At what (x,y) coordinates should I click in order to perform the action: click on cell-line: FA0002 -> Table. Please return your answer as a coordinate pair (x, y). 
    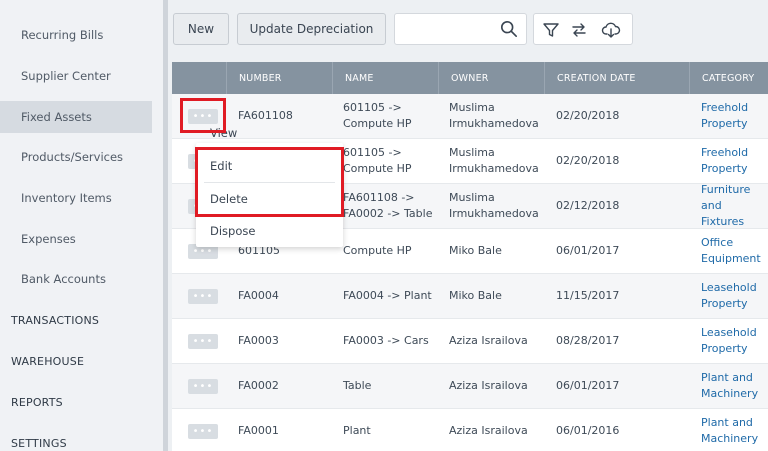
    Looking at the image, I should click on (388, 213).